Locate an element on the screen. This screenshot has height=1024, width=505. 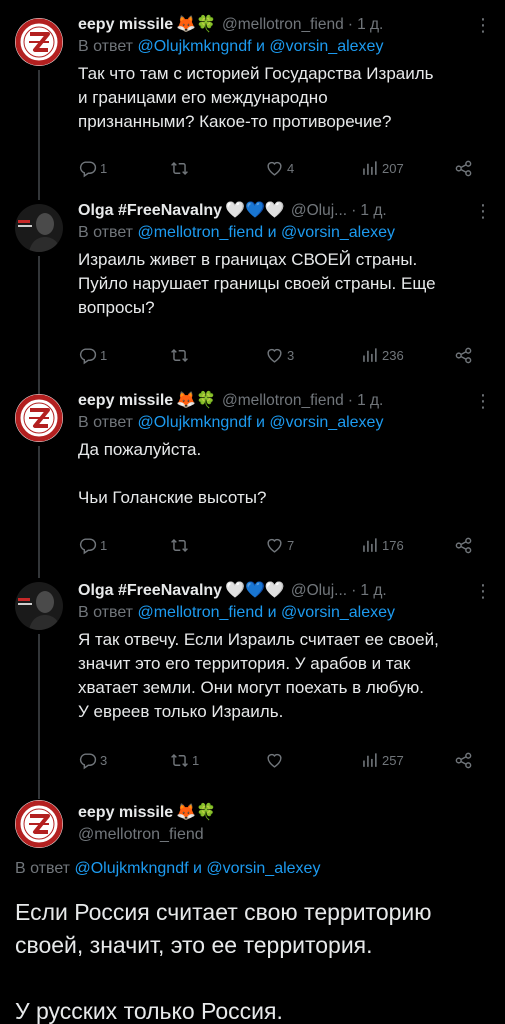
like-button: 7 is located at coordinates (279, 545).